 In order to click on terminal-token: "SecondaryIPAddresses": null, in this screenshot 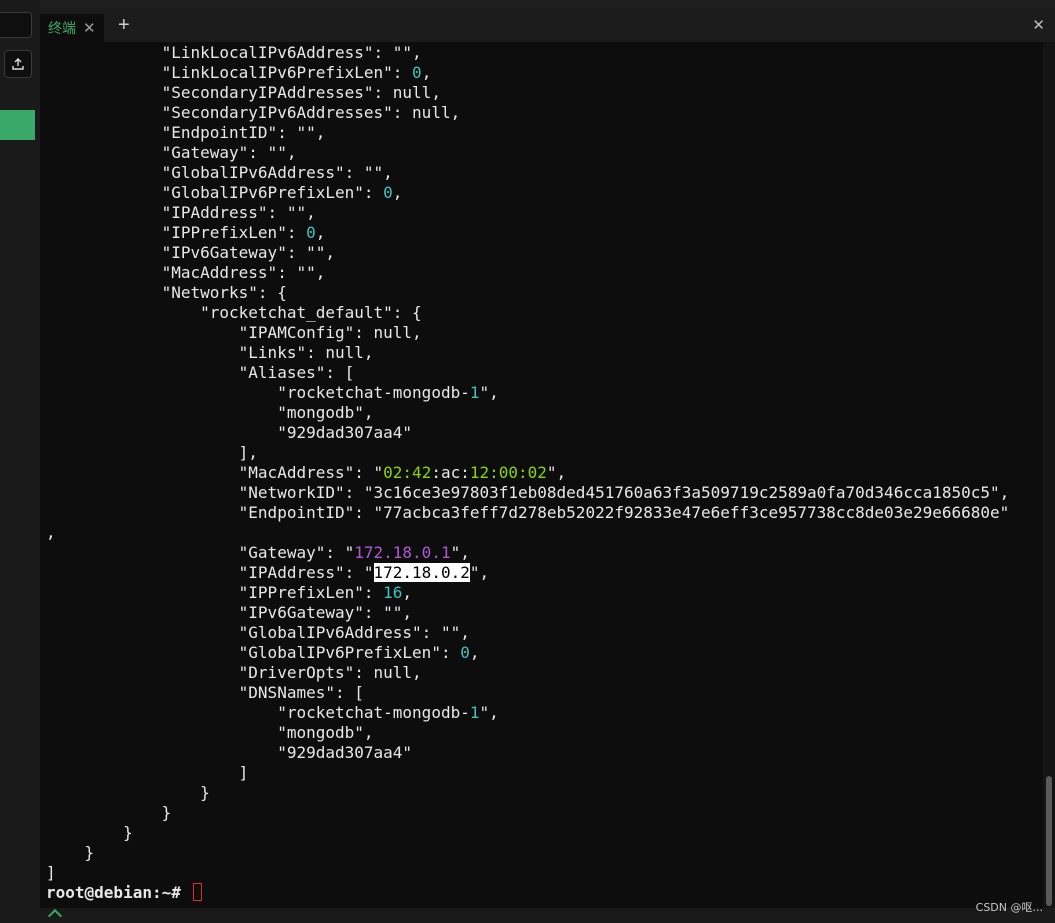, I will do `click(243, 92)`.